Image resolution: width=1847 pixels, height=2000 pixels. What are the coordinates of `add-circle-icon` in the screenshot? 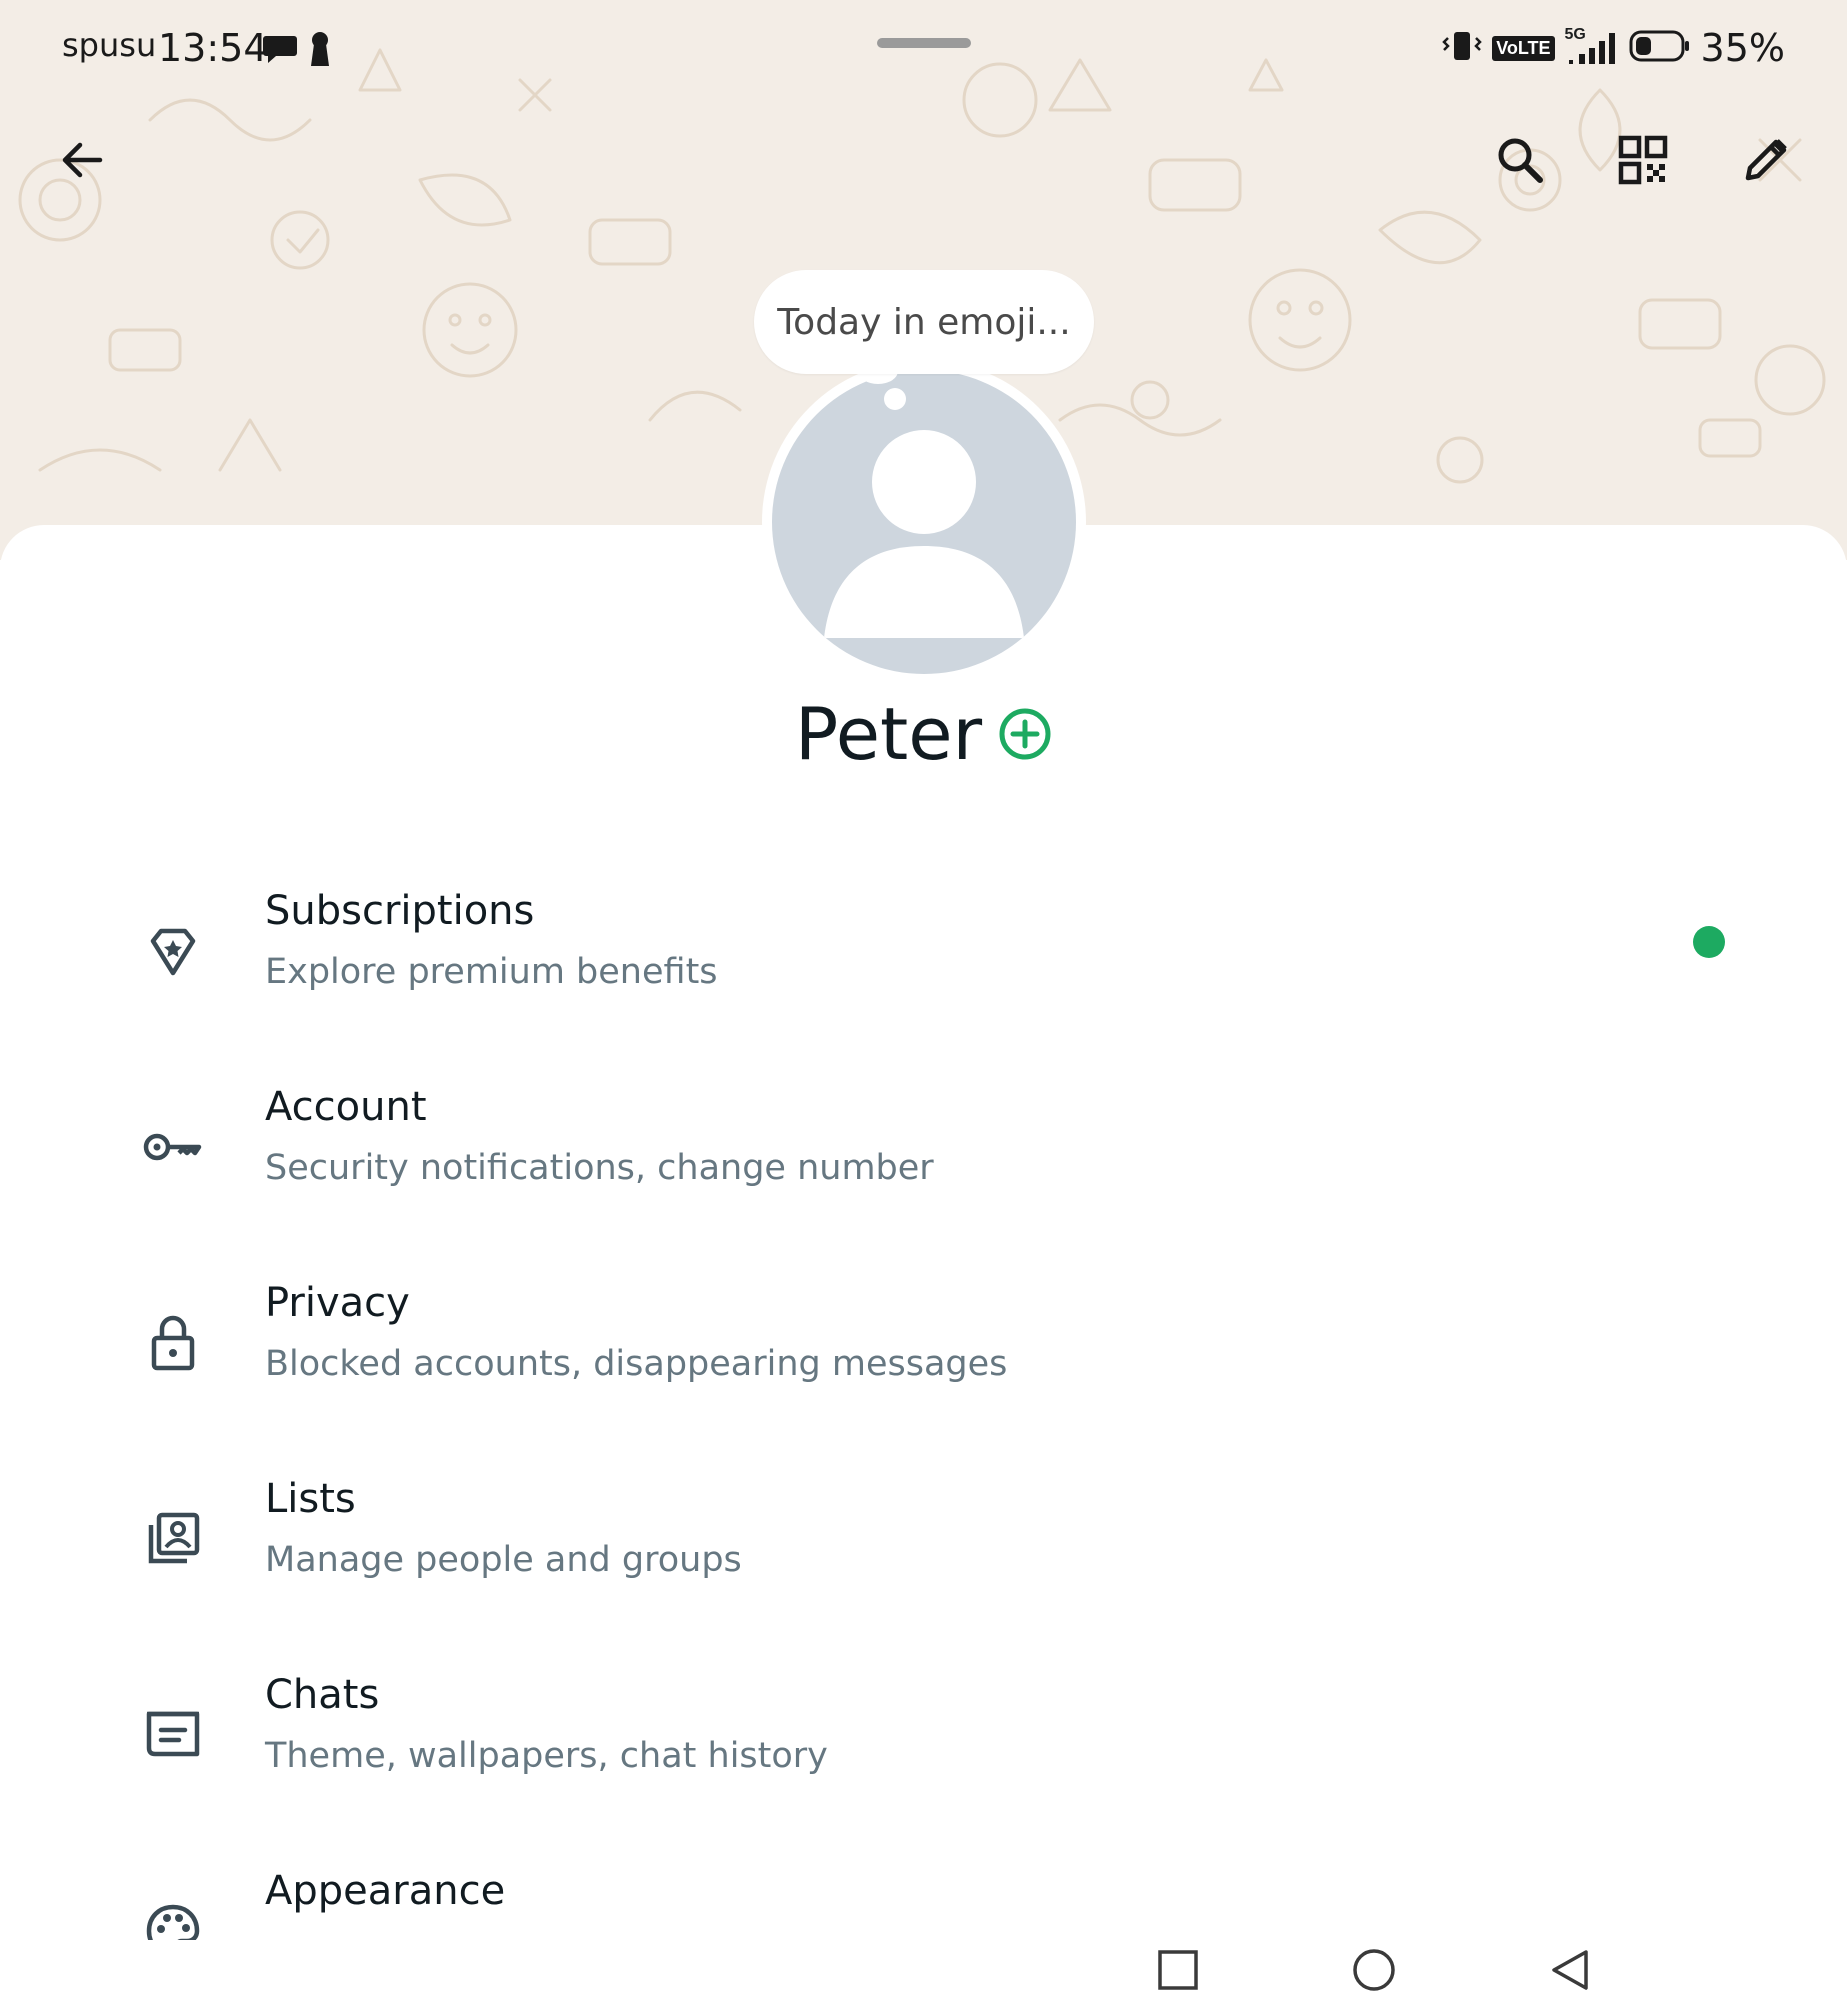 It's located at (1025, 734).